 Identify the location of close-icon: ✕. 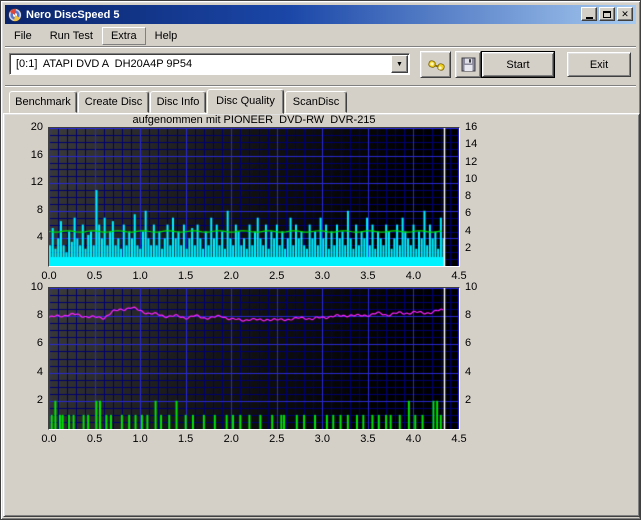
(625, 14).